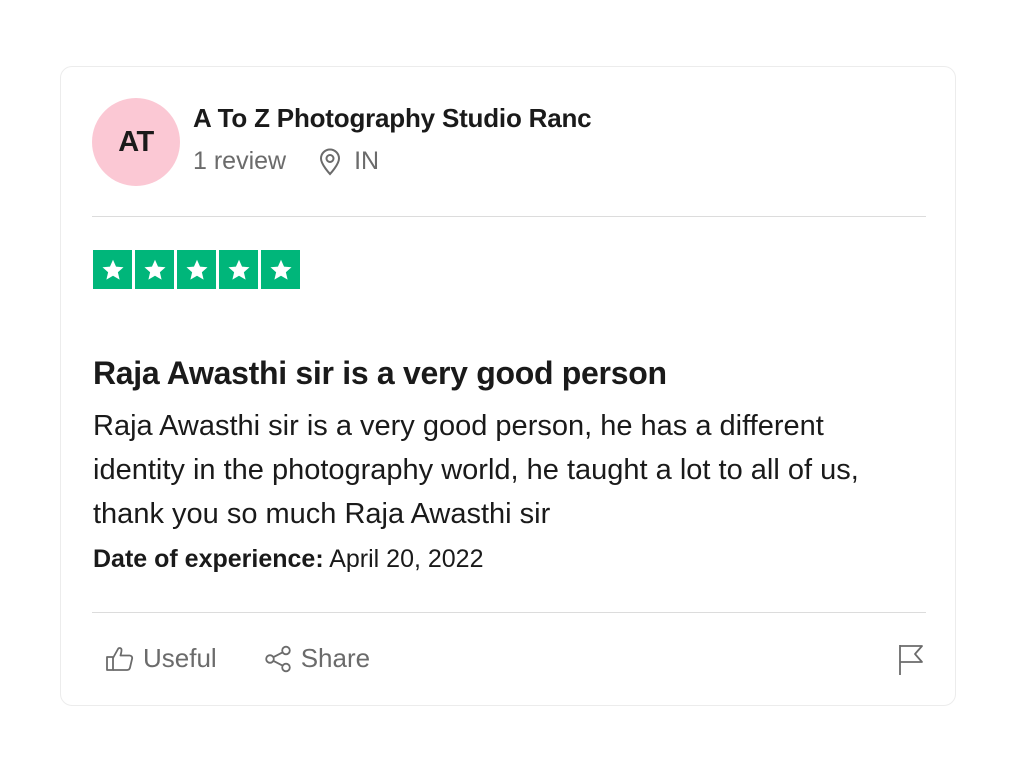 The height and width of the screenshot is (768, 1024). Describe the element at coordinates (330, 162) in the screenshot. I see `location-pin-icon` at that location.